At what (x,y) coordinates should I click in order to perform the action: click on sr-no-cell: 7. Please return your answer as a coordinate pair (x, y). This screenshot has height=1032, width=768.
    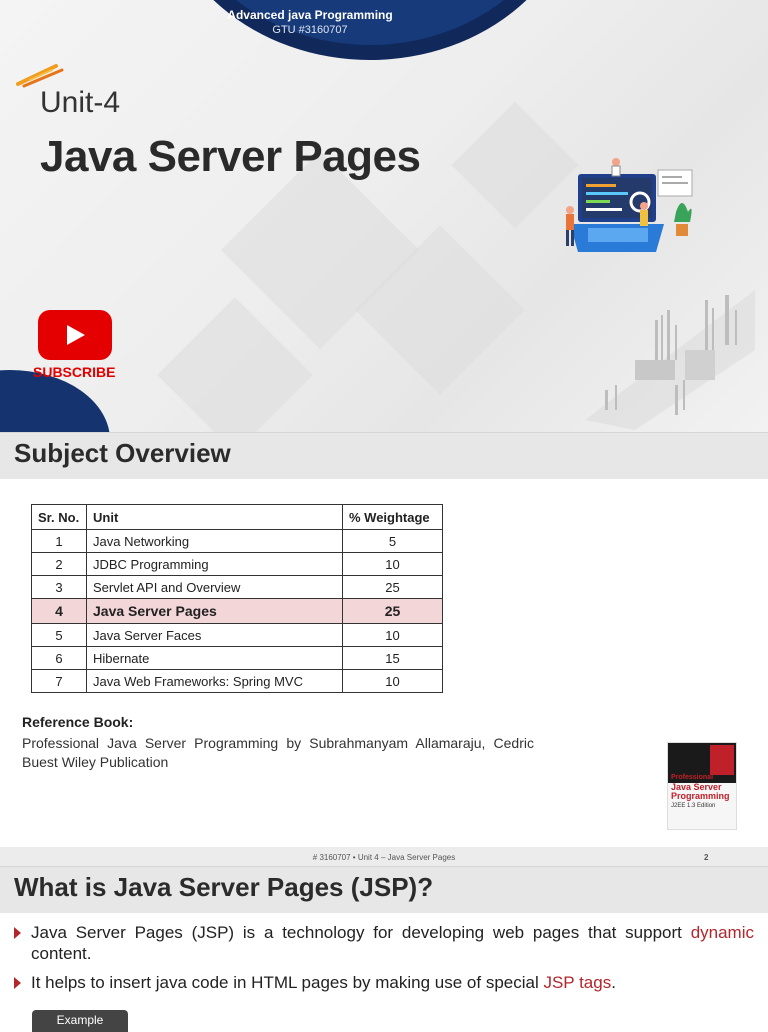
    Looking at the image, I should click on (59, 681).